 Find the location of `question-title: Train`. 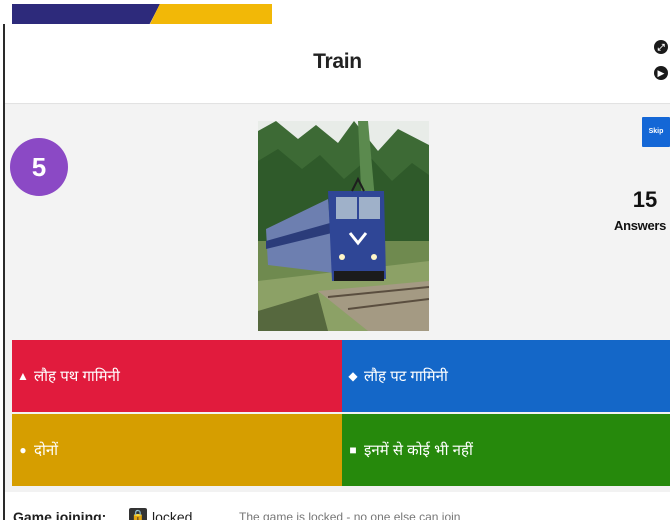

question-title: Train is located at coordinates (337, 61).